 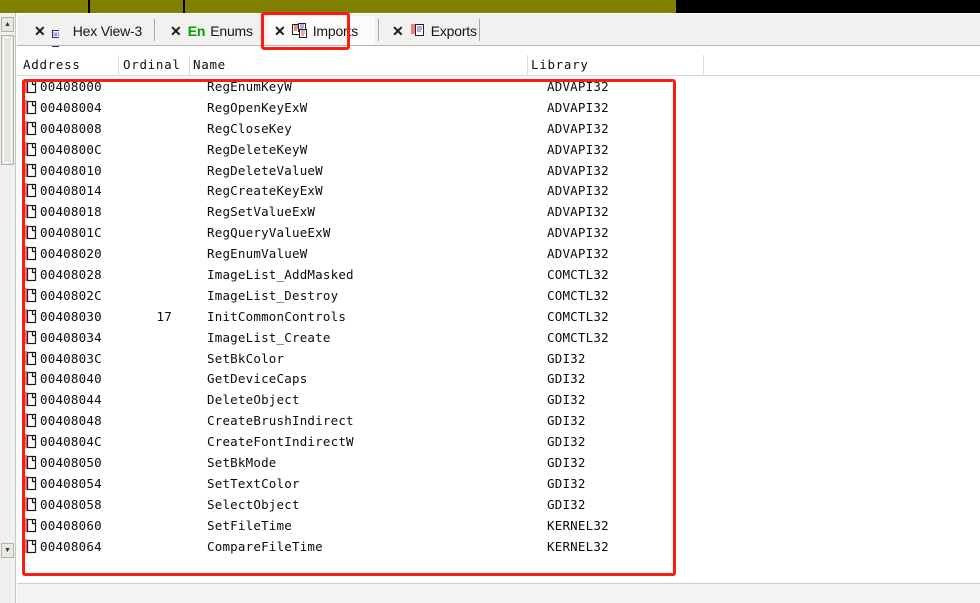 I want to click on cell-address: 0040800C, so click(x=71, y=149).